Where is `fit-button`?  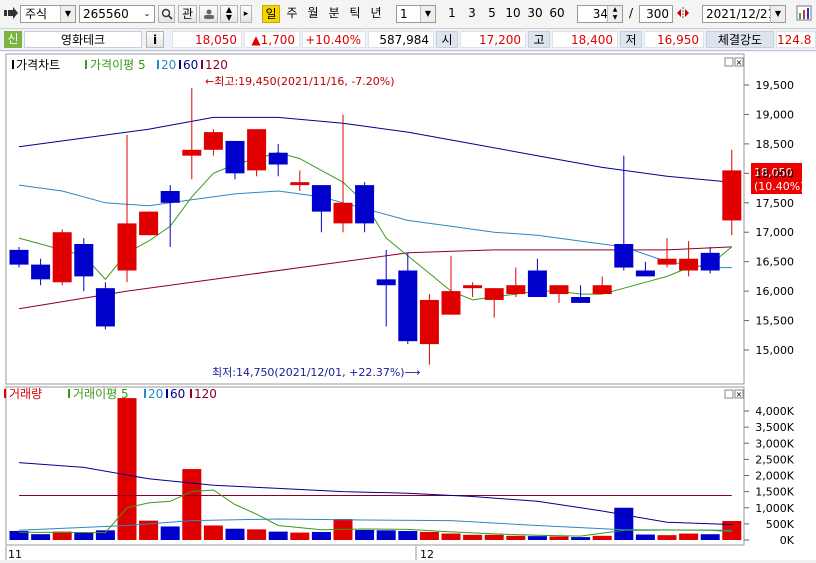 fit-button is located at coordinates (683, 14).